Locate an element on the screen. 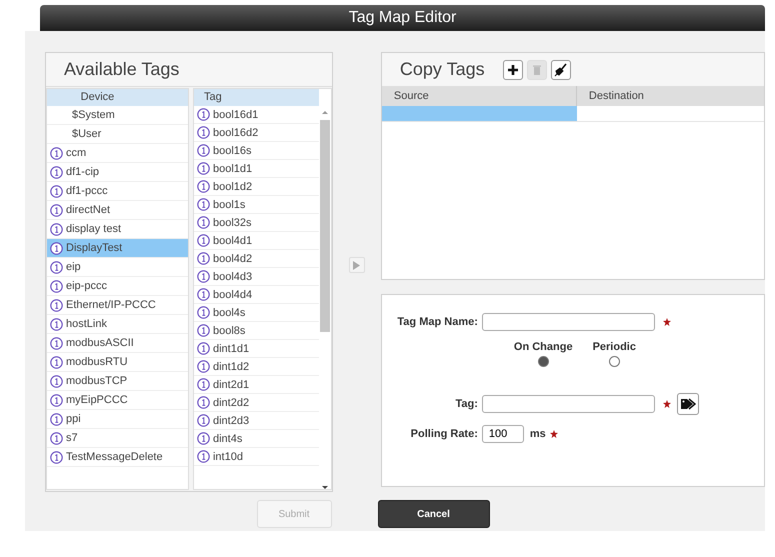 This screenshot has height=557, width=775. input-field: 100 is located at coordinates (503, 434).